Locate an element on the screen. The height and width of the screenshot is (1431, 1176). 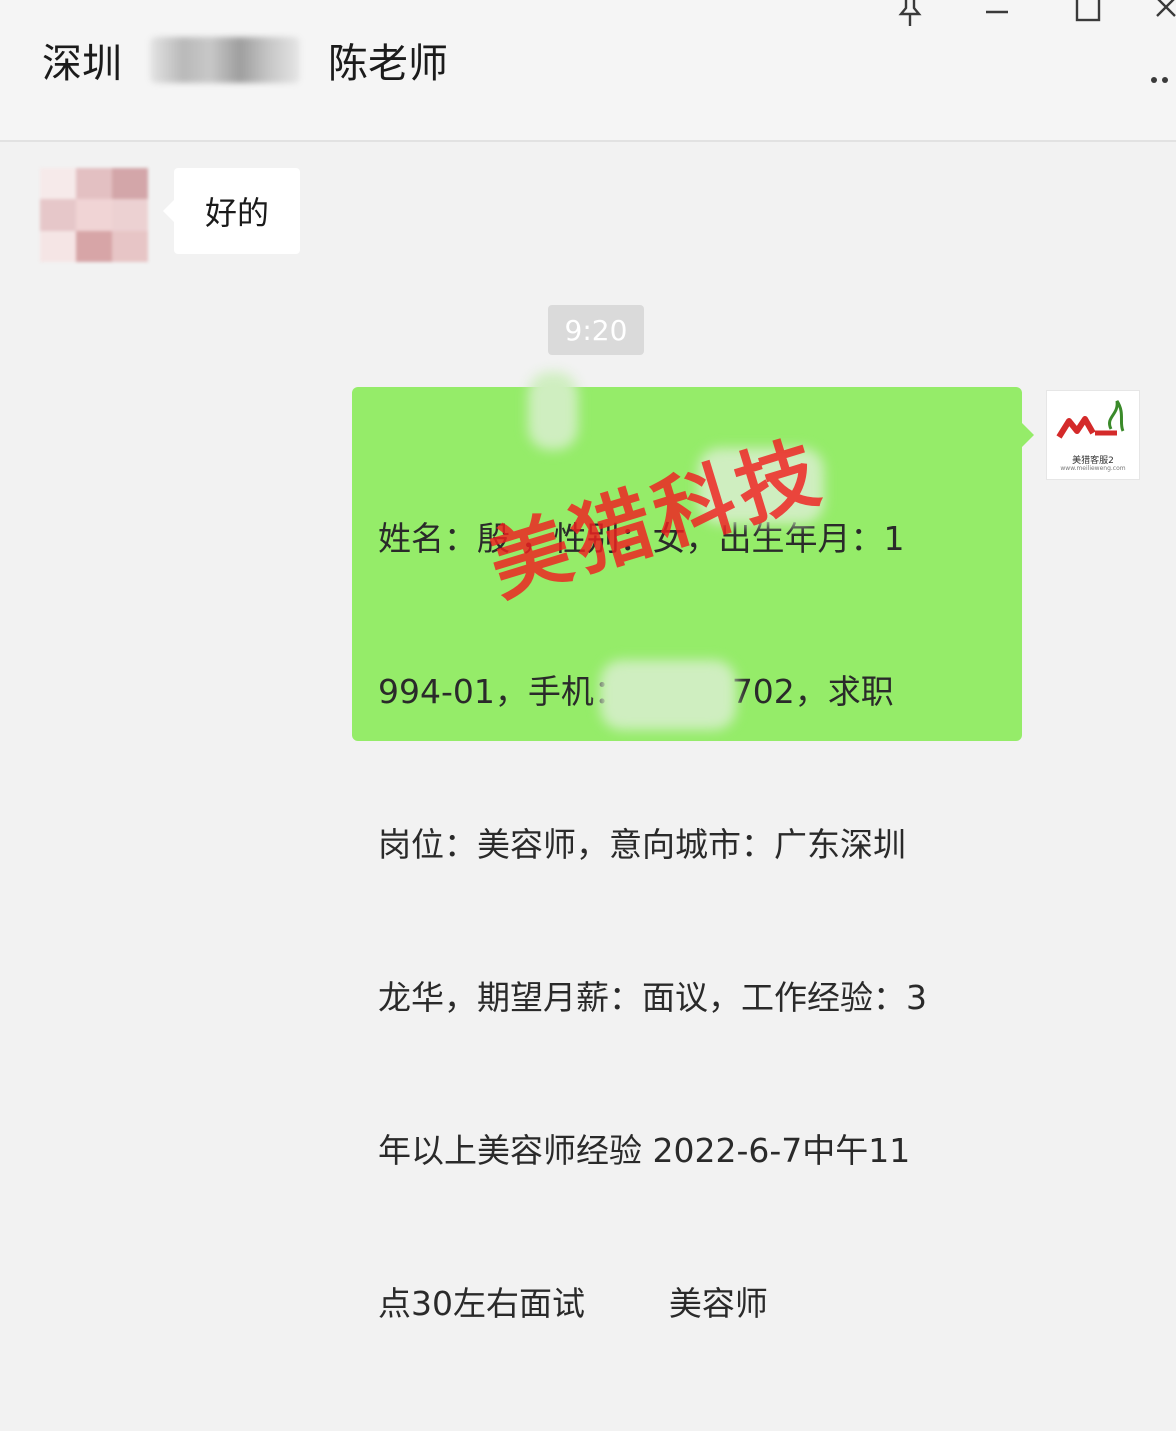
contact-avatar is located at coordinates (94, 215).